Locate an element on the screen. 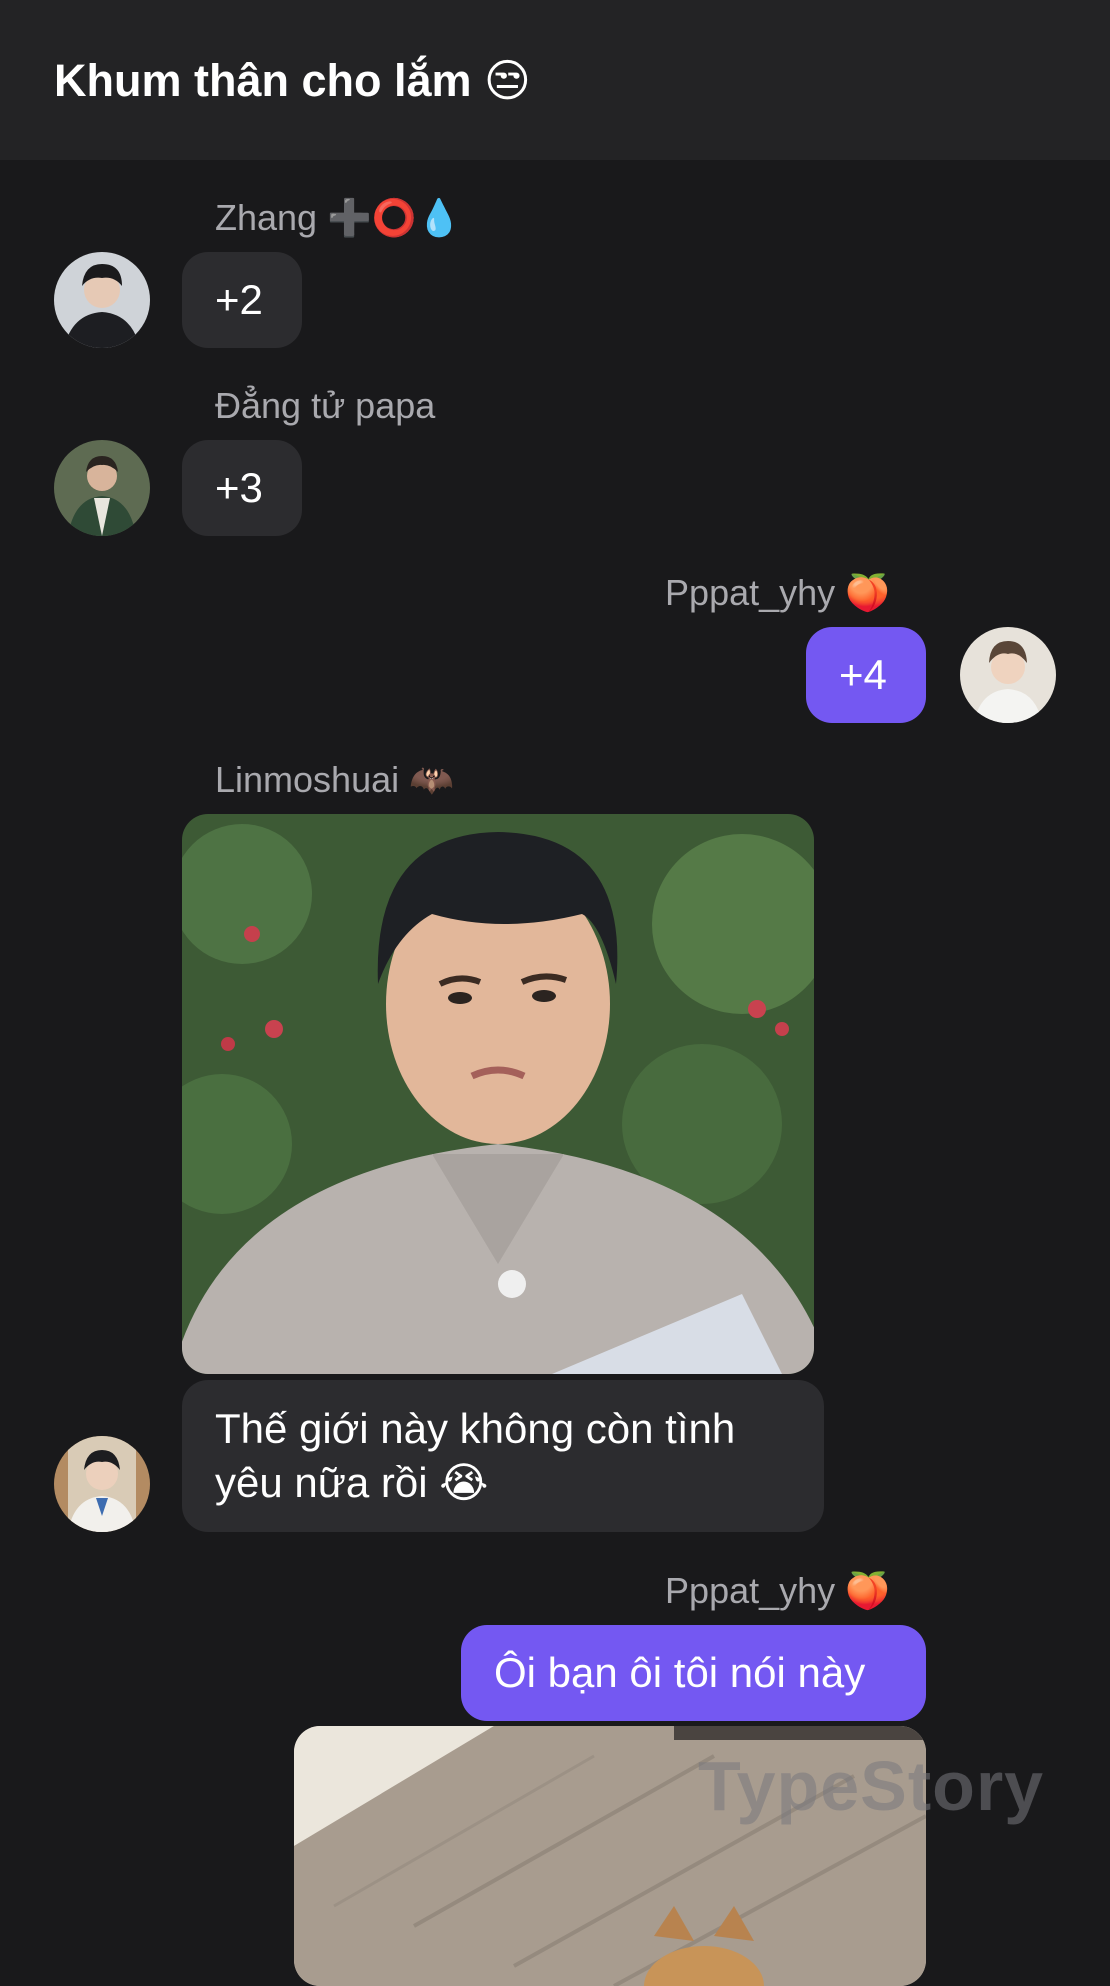 This screenshot has width=1110, height=1986. chat-header: Khum thân cho lắm 😒 is located at coordinates (555, 80).